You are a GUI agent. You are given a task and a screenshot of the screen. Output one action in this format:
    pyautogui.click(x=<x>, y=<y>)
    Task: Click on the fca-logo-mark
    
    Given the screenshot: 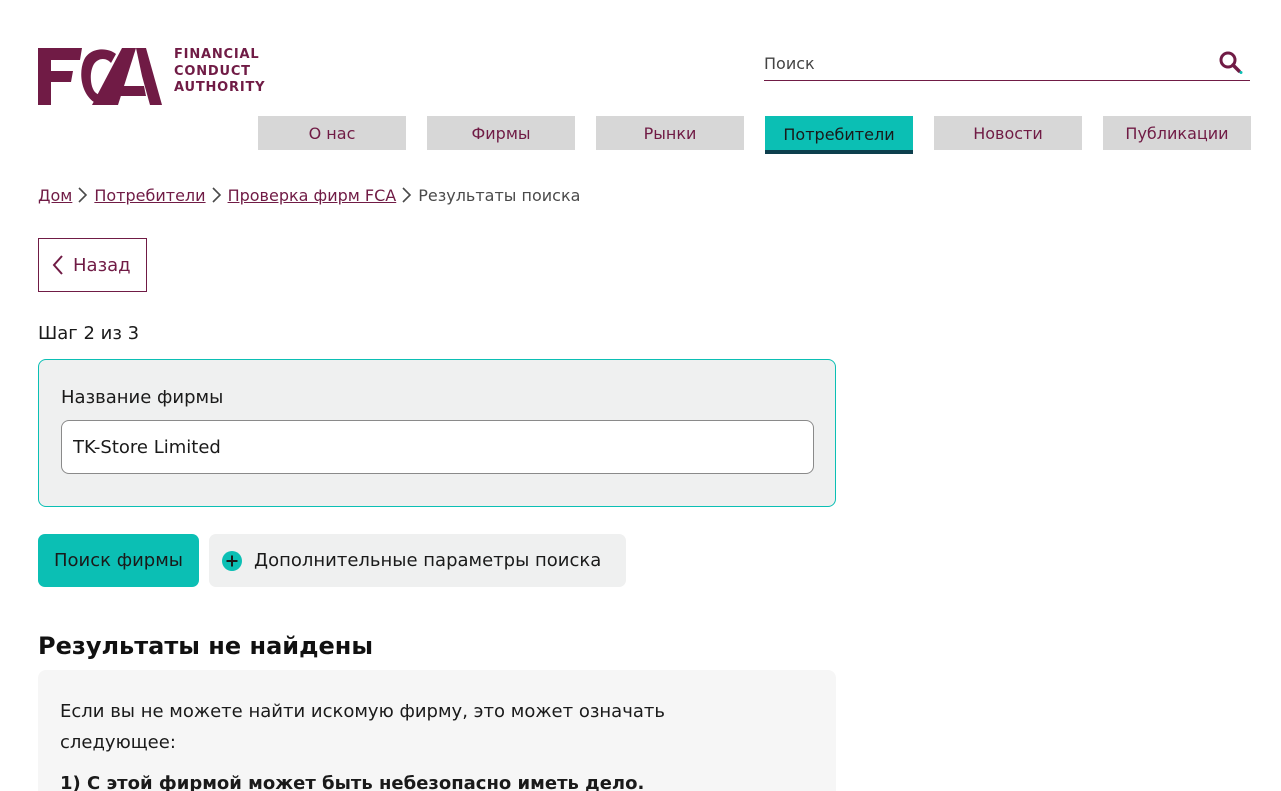 What is the action you would take?
    pyautogui.click(x=100, y=76)
    